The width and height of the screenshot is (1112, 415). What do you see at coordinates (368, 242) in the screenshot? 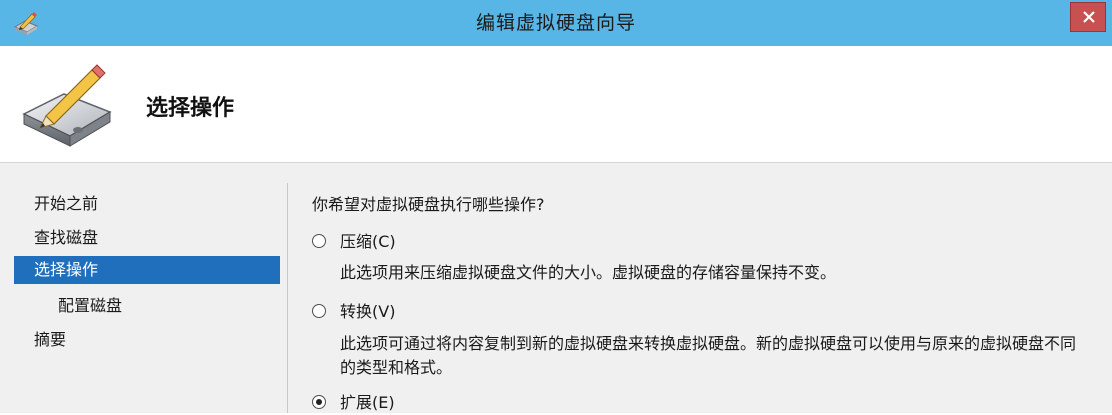
I see `compact-label: 压缩(C)` at bounding box center [368, 242].